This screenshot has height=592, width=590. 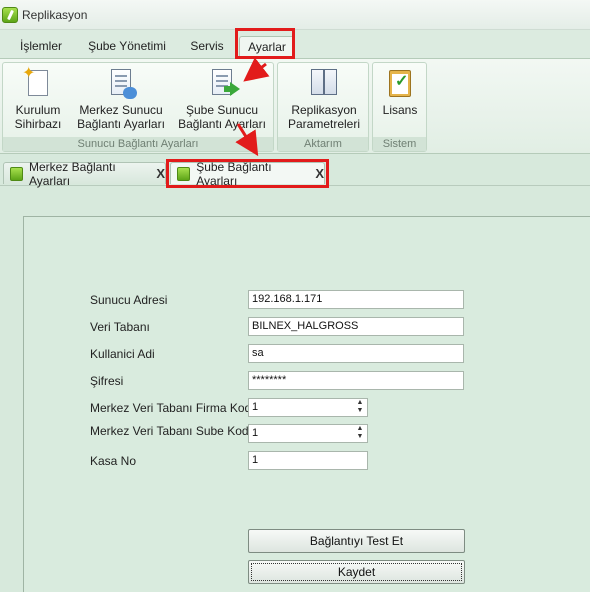 I want to click on replikasyon-parametreleri-button: Replikasyon Parametreleri, so click(x=324, y=99).